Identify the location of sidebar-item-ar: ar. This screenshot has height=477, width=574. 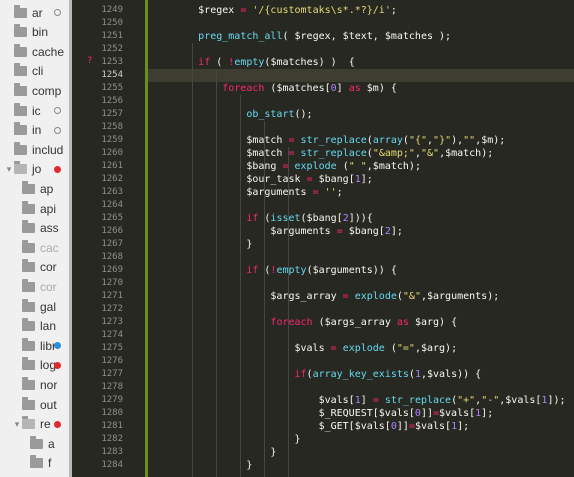
(23, 12).